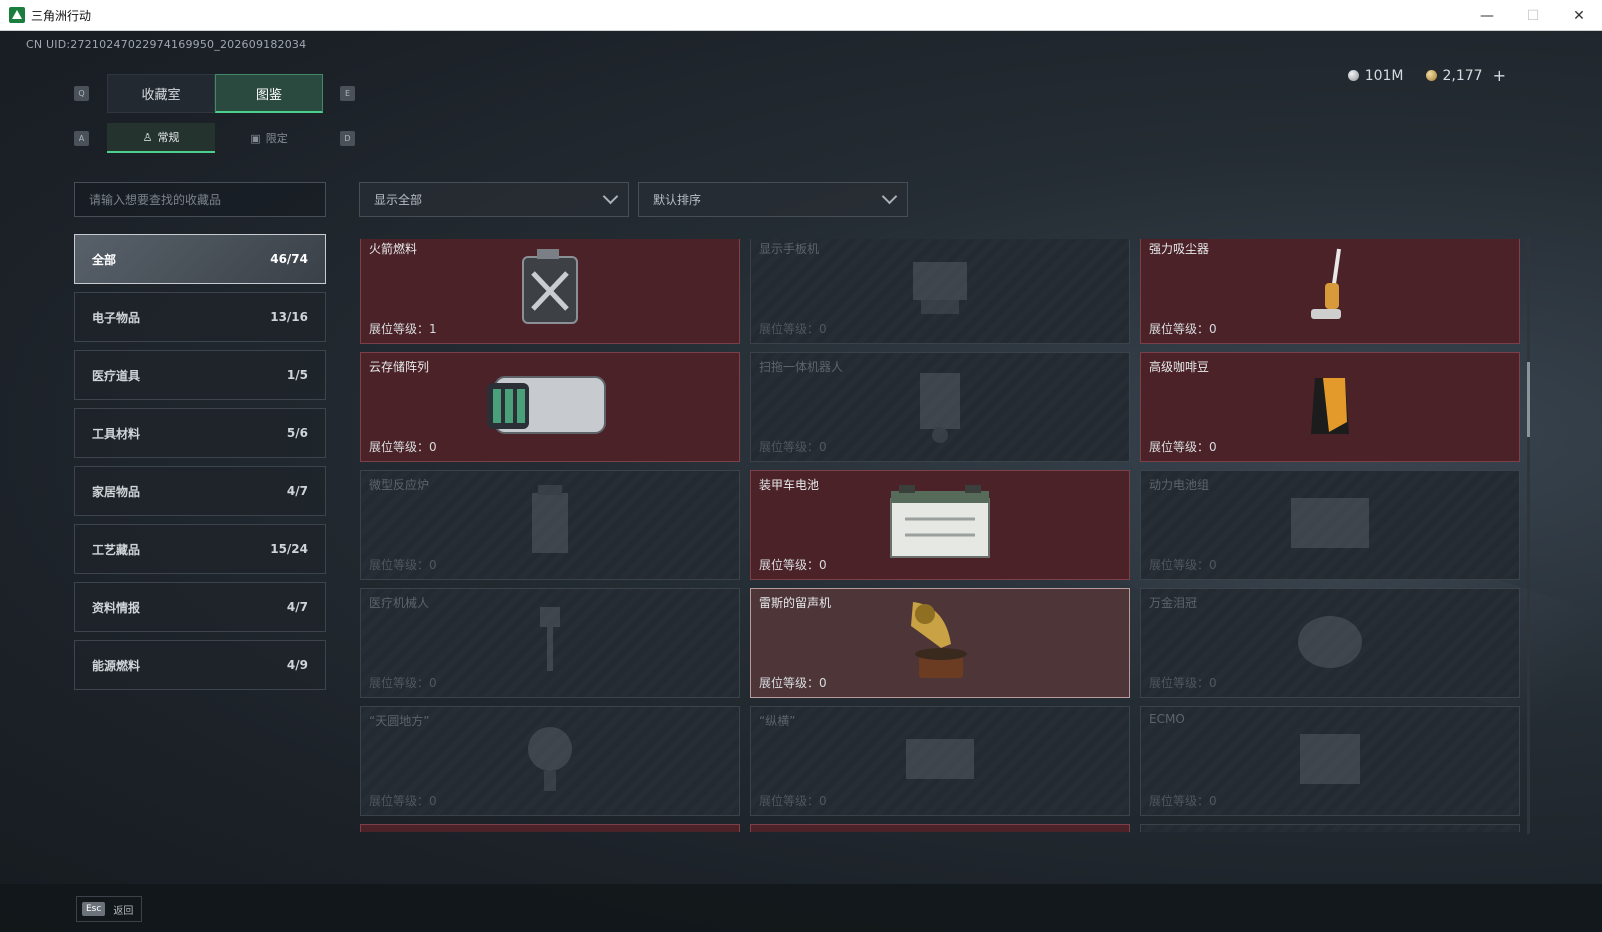 The image size is (1602, 932). Describe the element at coordinates (801, 908) in the screenshot. I see `bottom-bar: Esc 返回` at that location.